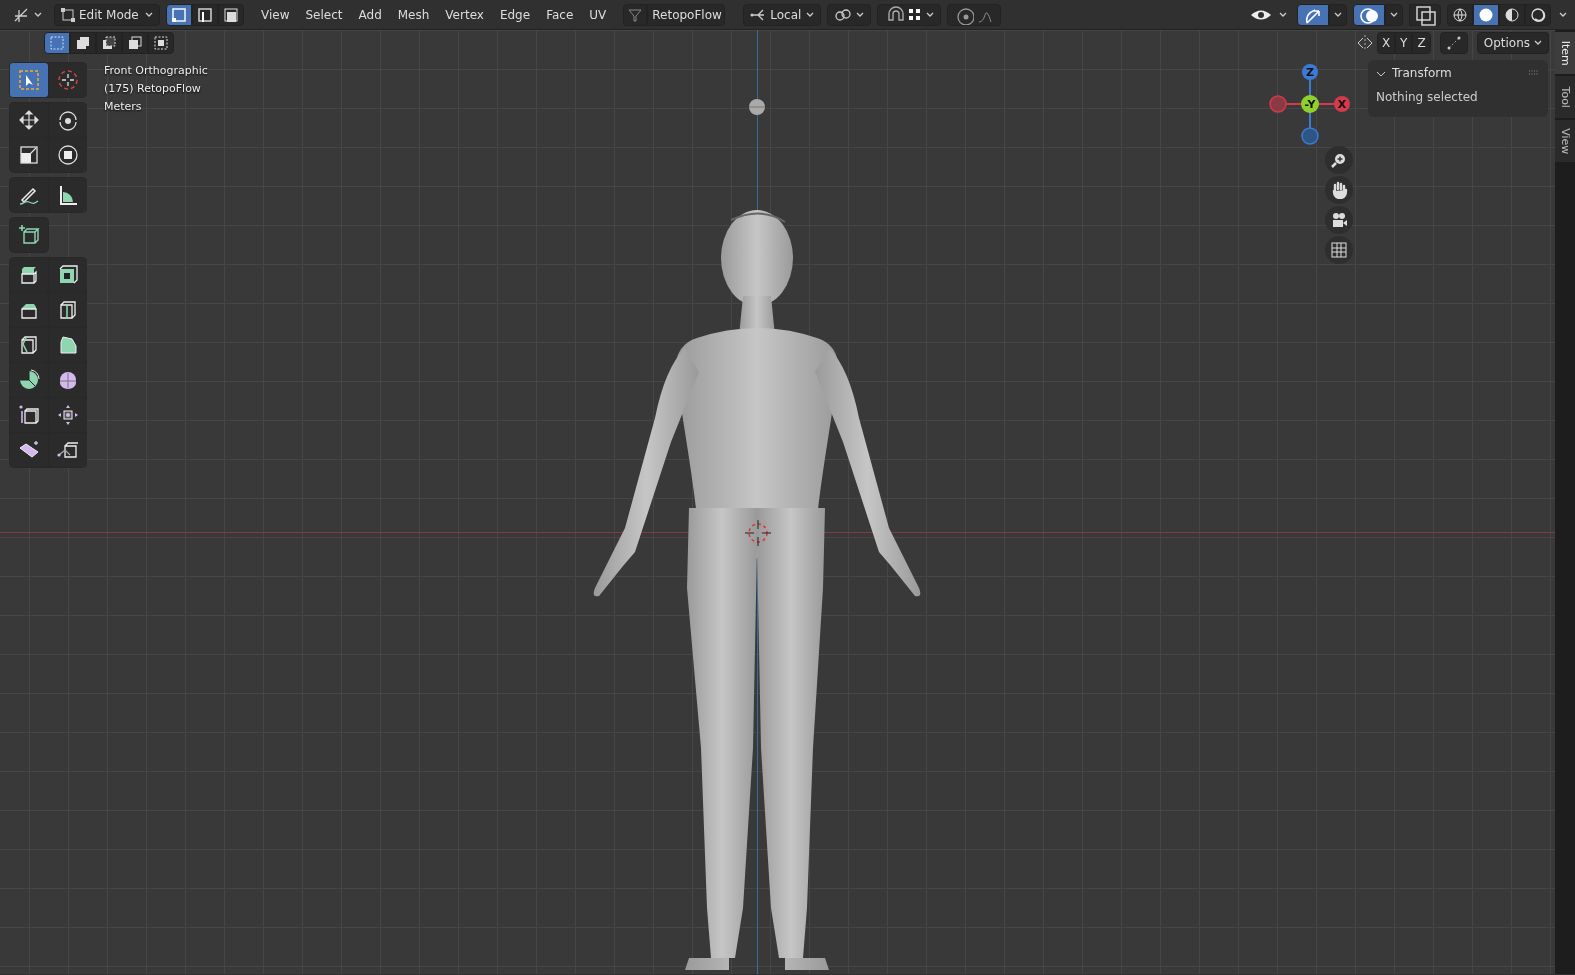 The height and width of the screenshot is (975, 1575). I want to click on xray-toggle, so click(1425, 14).